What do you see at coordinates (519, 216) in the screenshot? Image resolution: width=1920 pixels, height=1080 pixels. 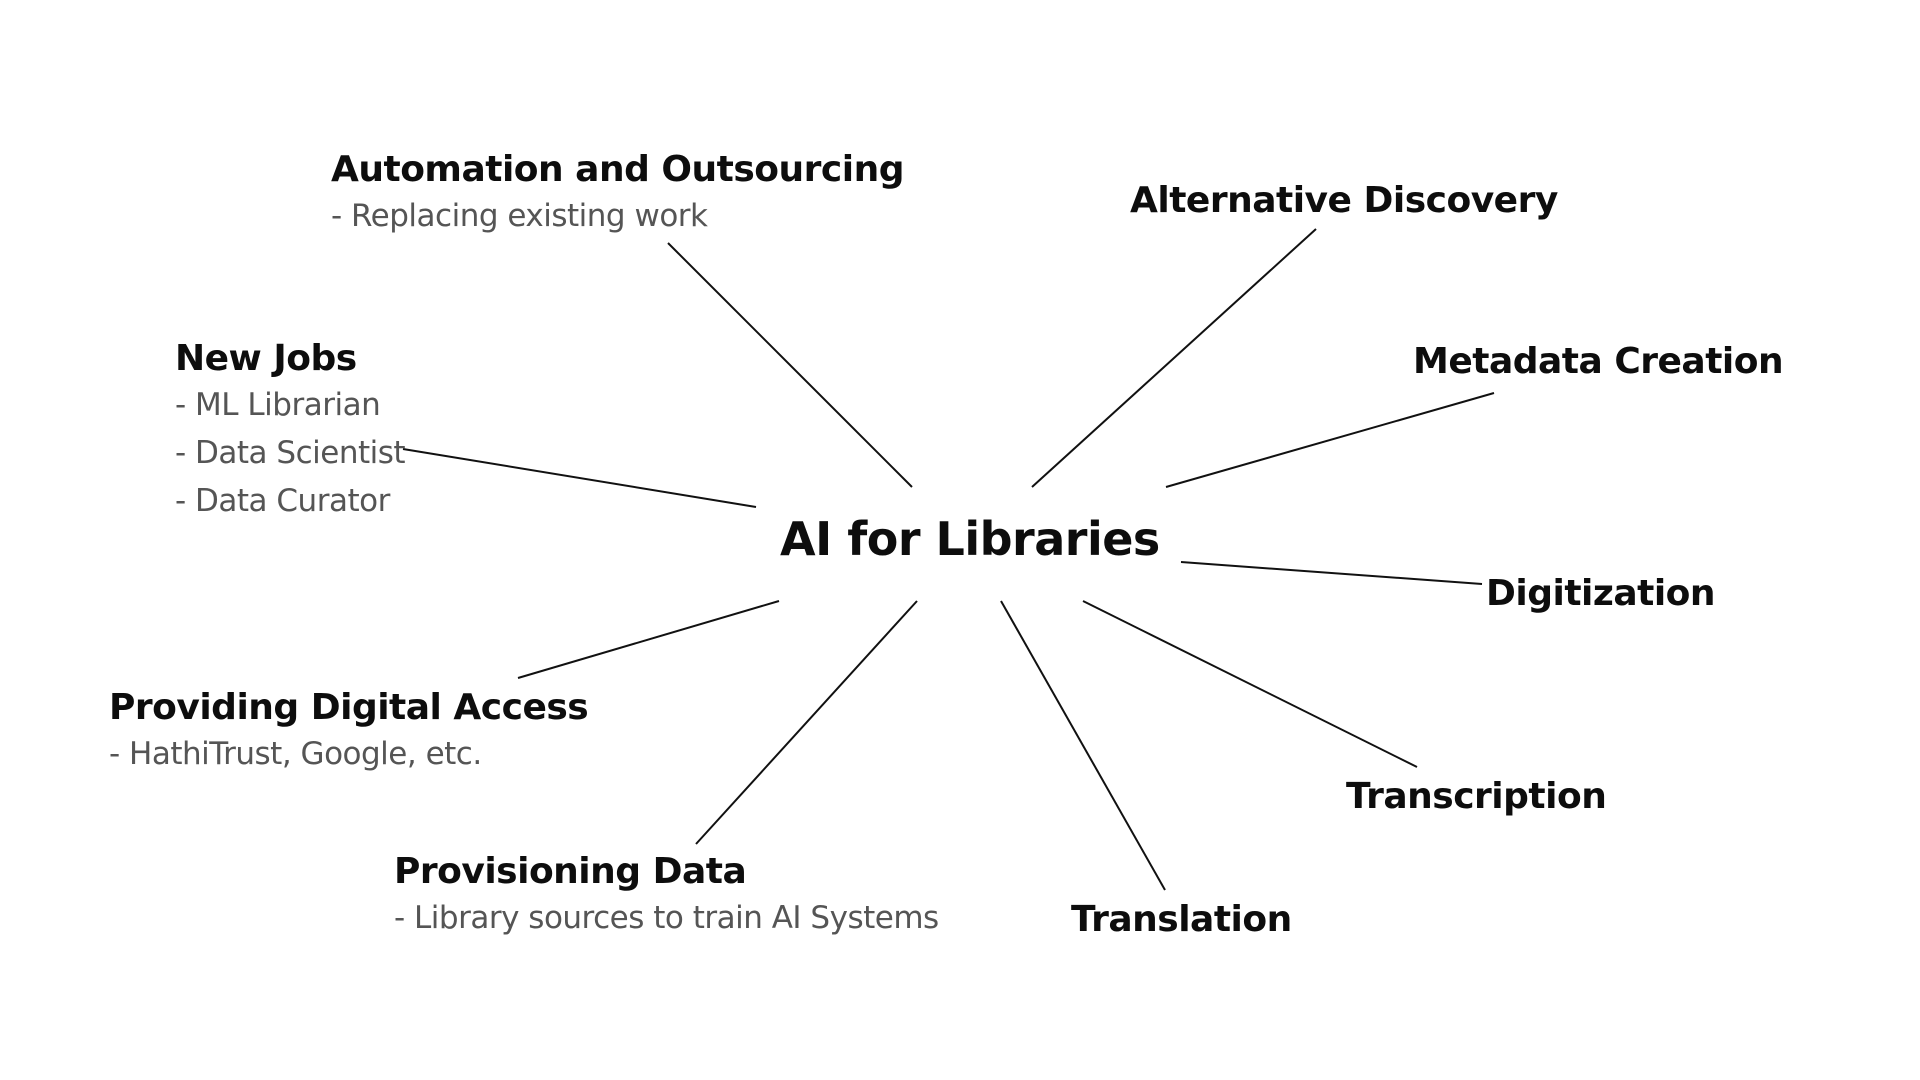 I see `node-detail: - Replacing existing work` at bounding box center [519, 216].